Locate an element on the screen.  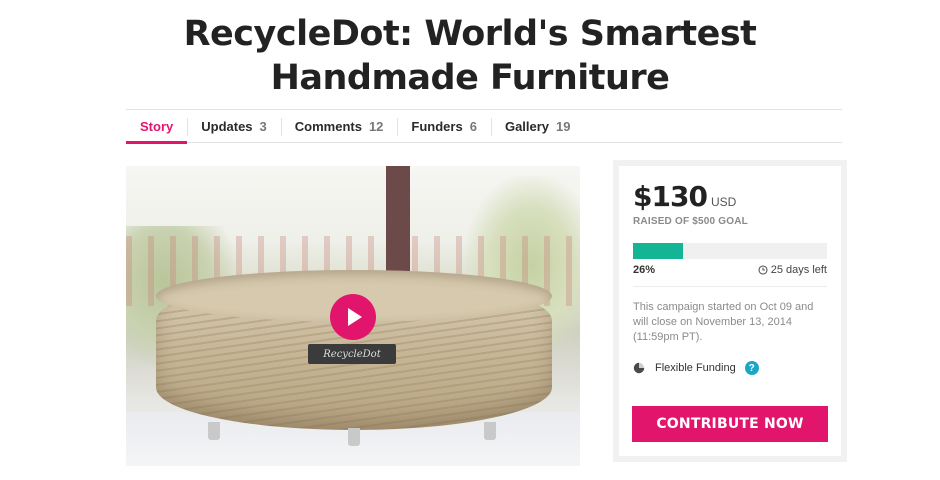
tab-count: 12 is located at coordinates (376, 126).